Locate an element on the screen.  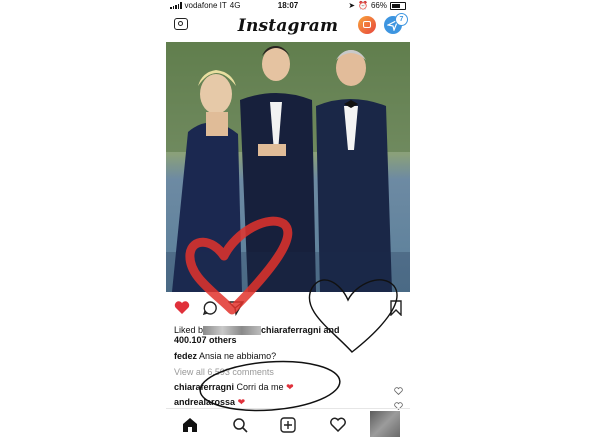
post-actions is located at coordinates (288, 309).